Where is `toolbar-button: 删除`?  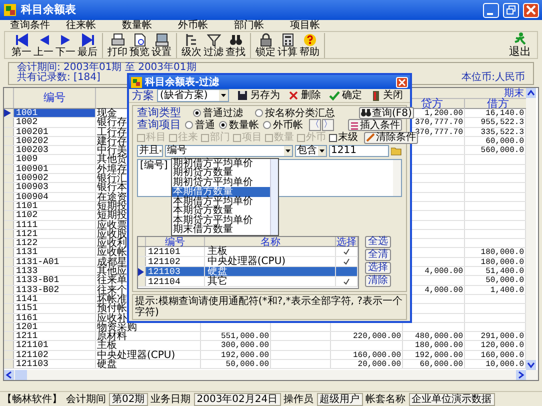 toolbar-button: 删除 is located at coordinates (304, 95).